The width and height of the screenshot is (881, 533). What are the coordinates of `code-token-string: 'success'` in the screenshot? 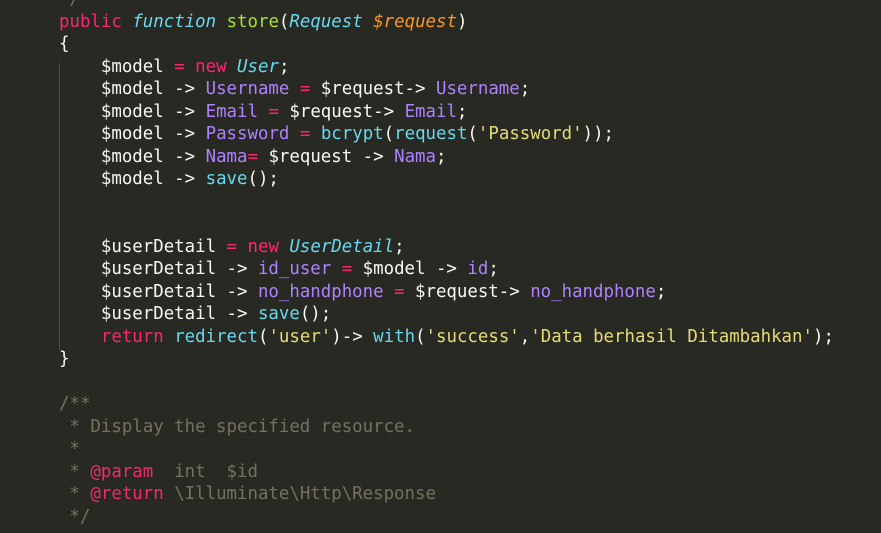 It's located at (472, 336).